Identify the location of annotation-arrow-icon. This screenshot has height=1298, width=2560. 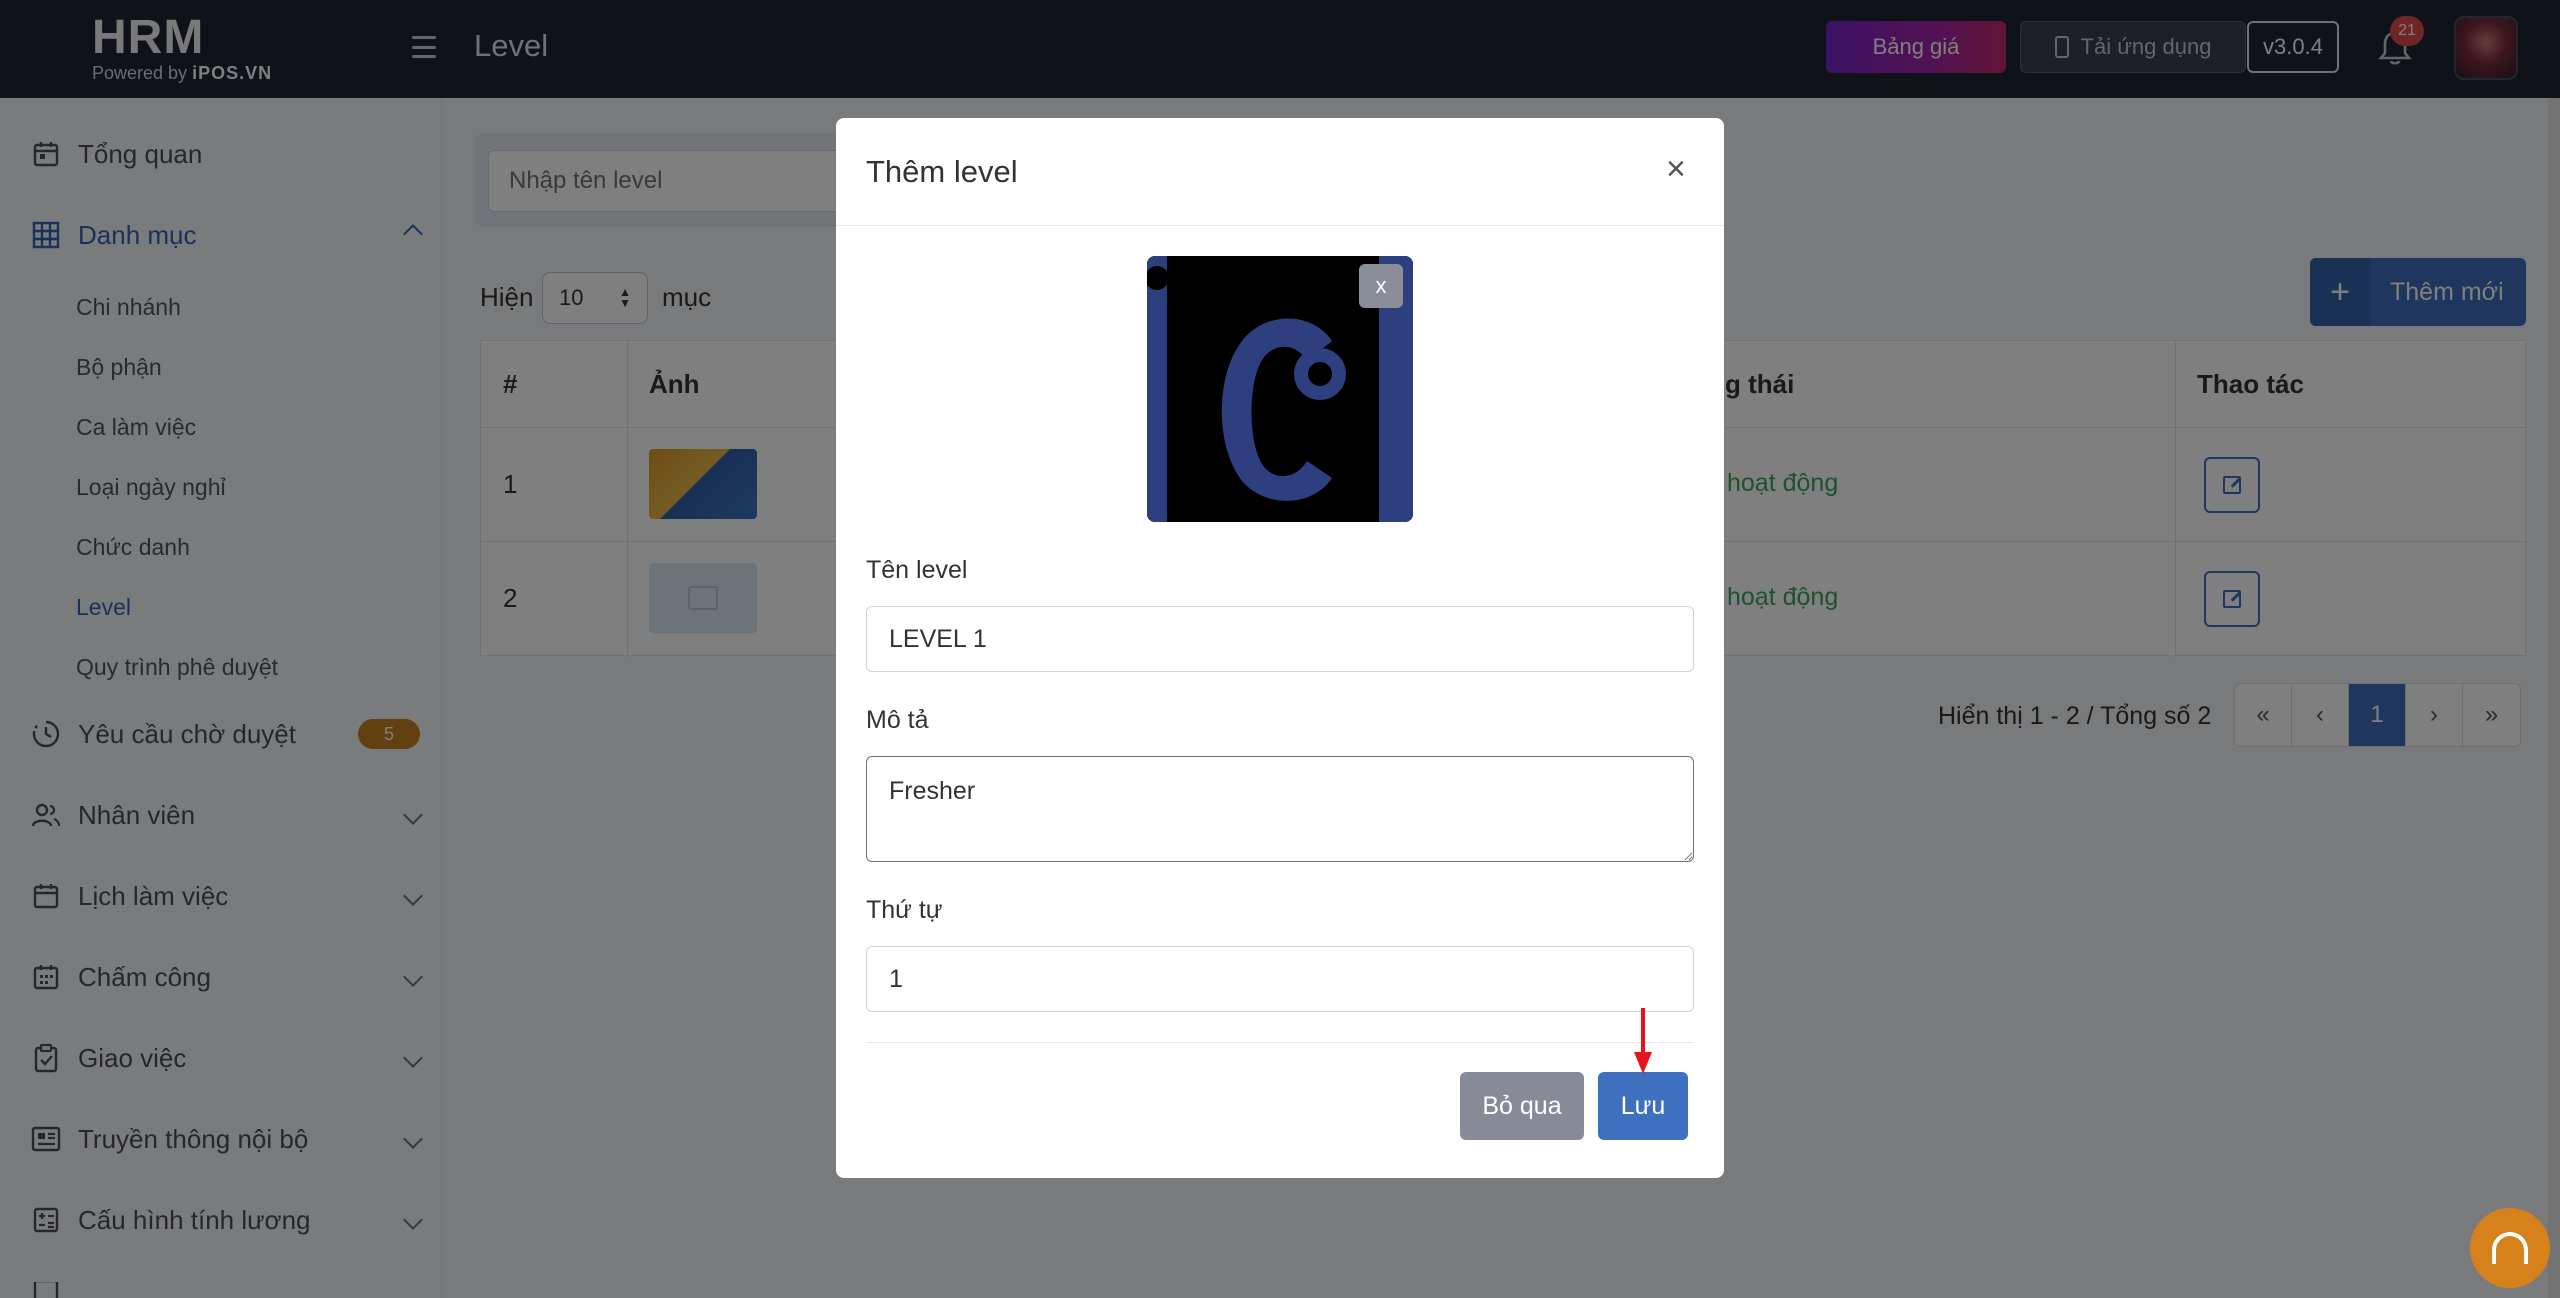
(1643, 1041).